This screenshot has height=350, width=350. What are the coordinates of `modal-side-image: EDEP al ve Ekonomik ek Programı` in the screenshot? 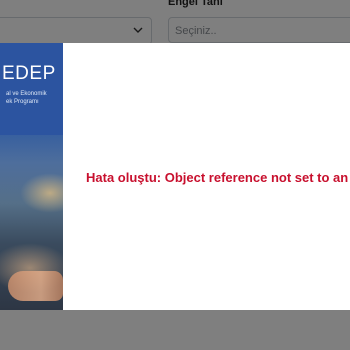 It's located at (31, 176).